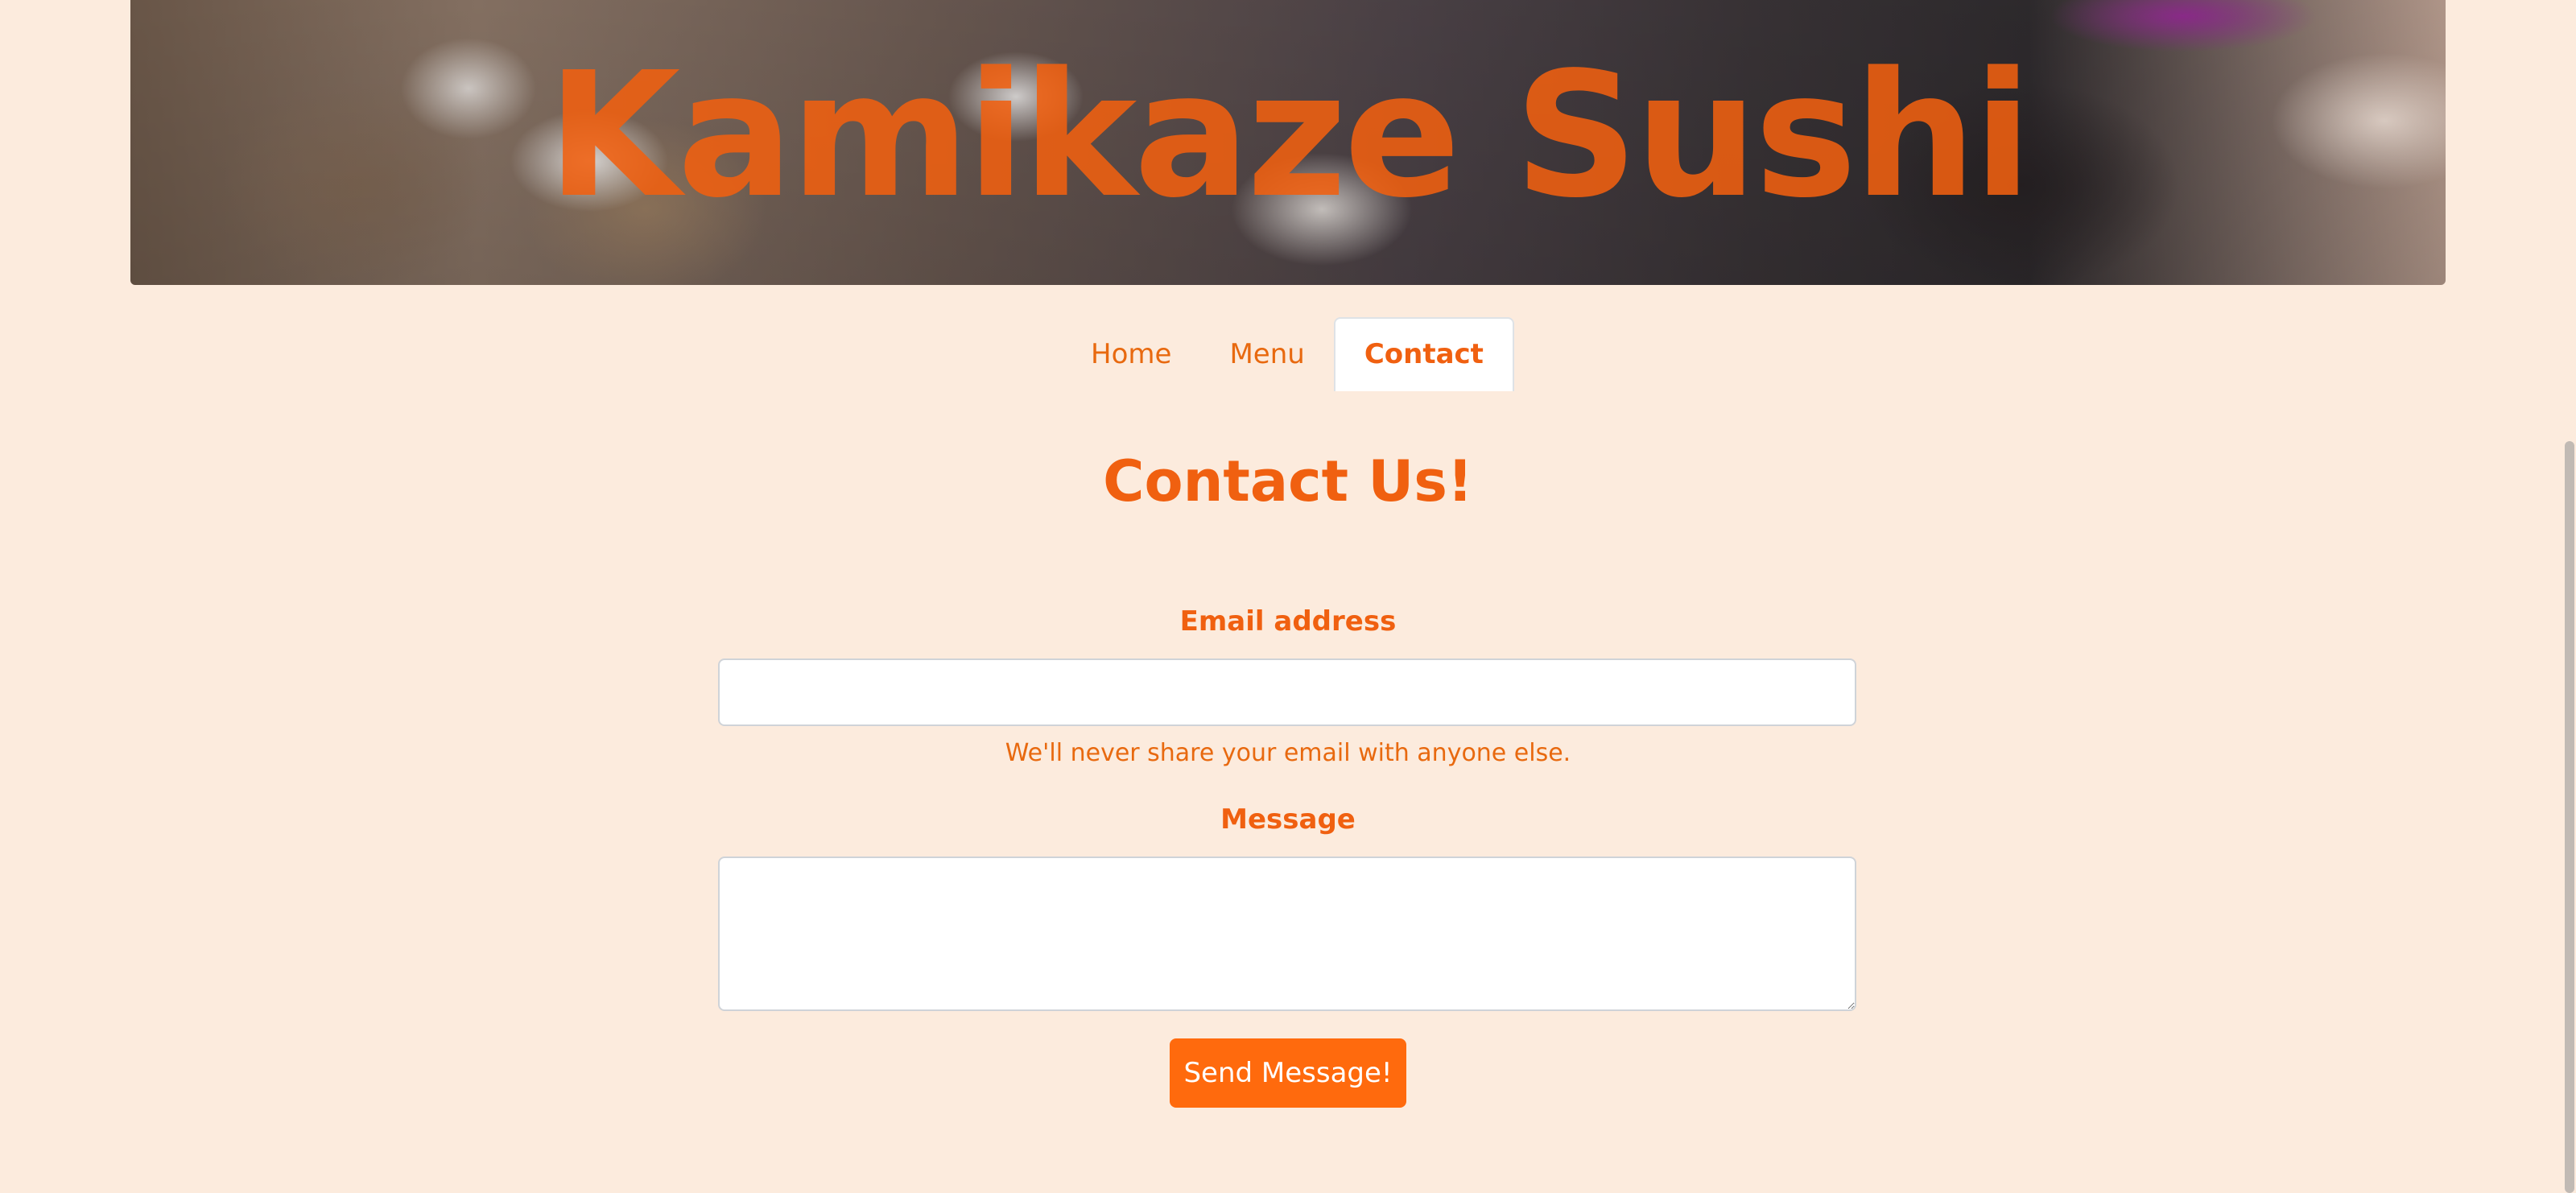 The height and width of the screenshot is (1193, 2576). What do you see at coordinates (1131, 354) in the screenshot?
I see `nav-tab-home: Home` at bounding box center [1131, 354].